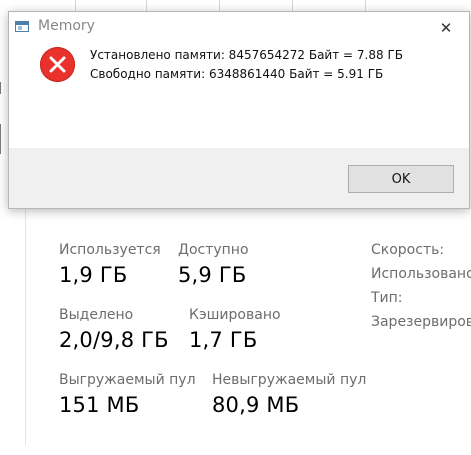 Image resolution: width=471 pixels, height=455 pixels. What do you see at coordinates (408, 250) in the screenshot?
I see `side-label-speed: Скорость:` at bounding box center [408, 250].